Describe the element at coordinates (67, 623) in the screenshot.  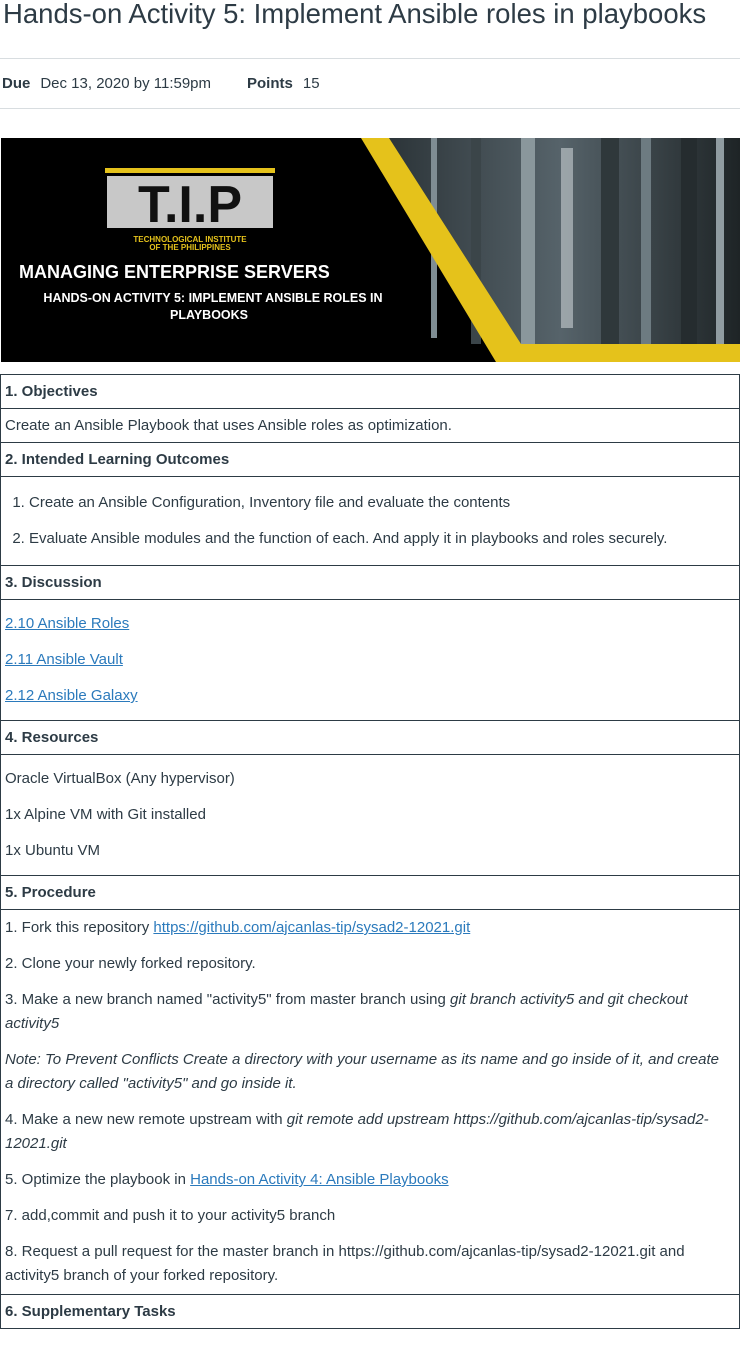
I see `link-ansible-roles: 2.10 Ansible Roles` at that location.